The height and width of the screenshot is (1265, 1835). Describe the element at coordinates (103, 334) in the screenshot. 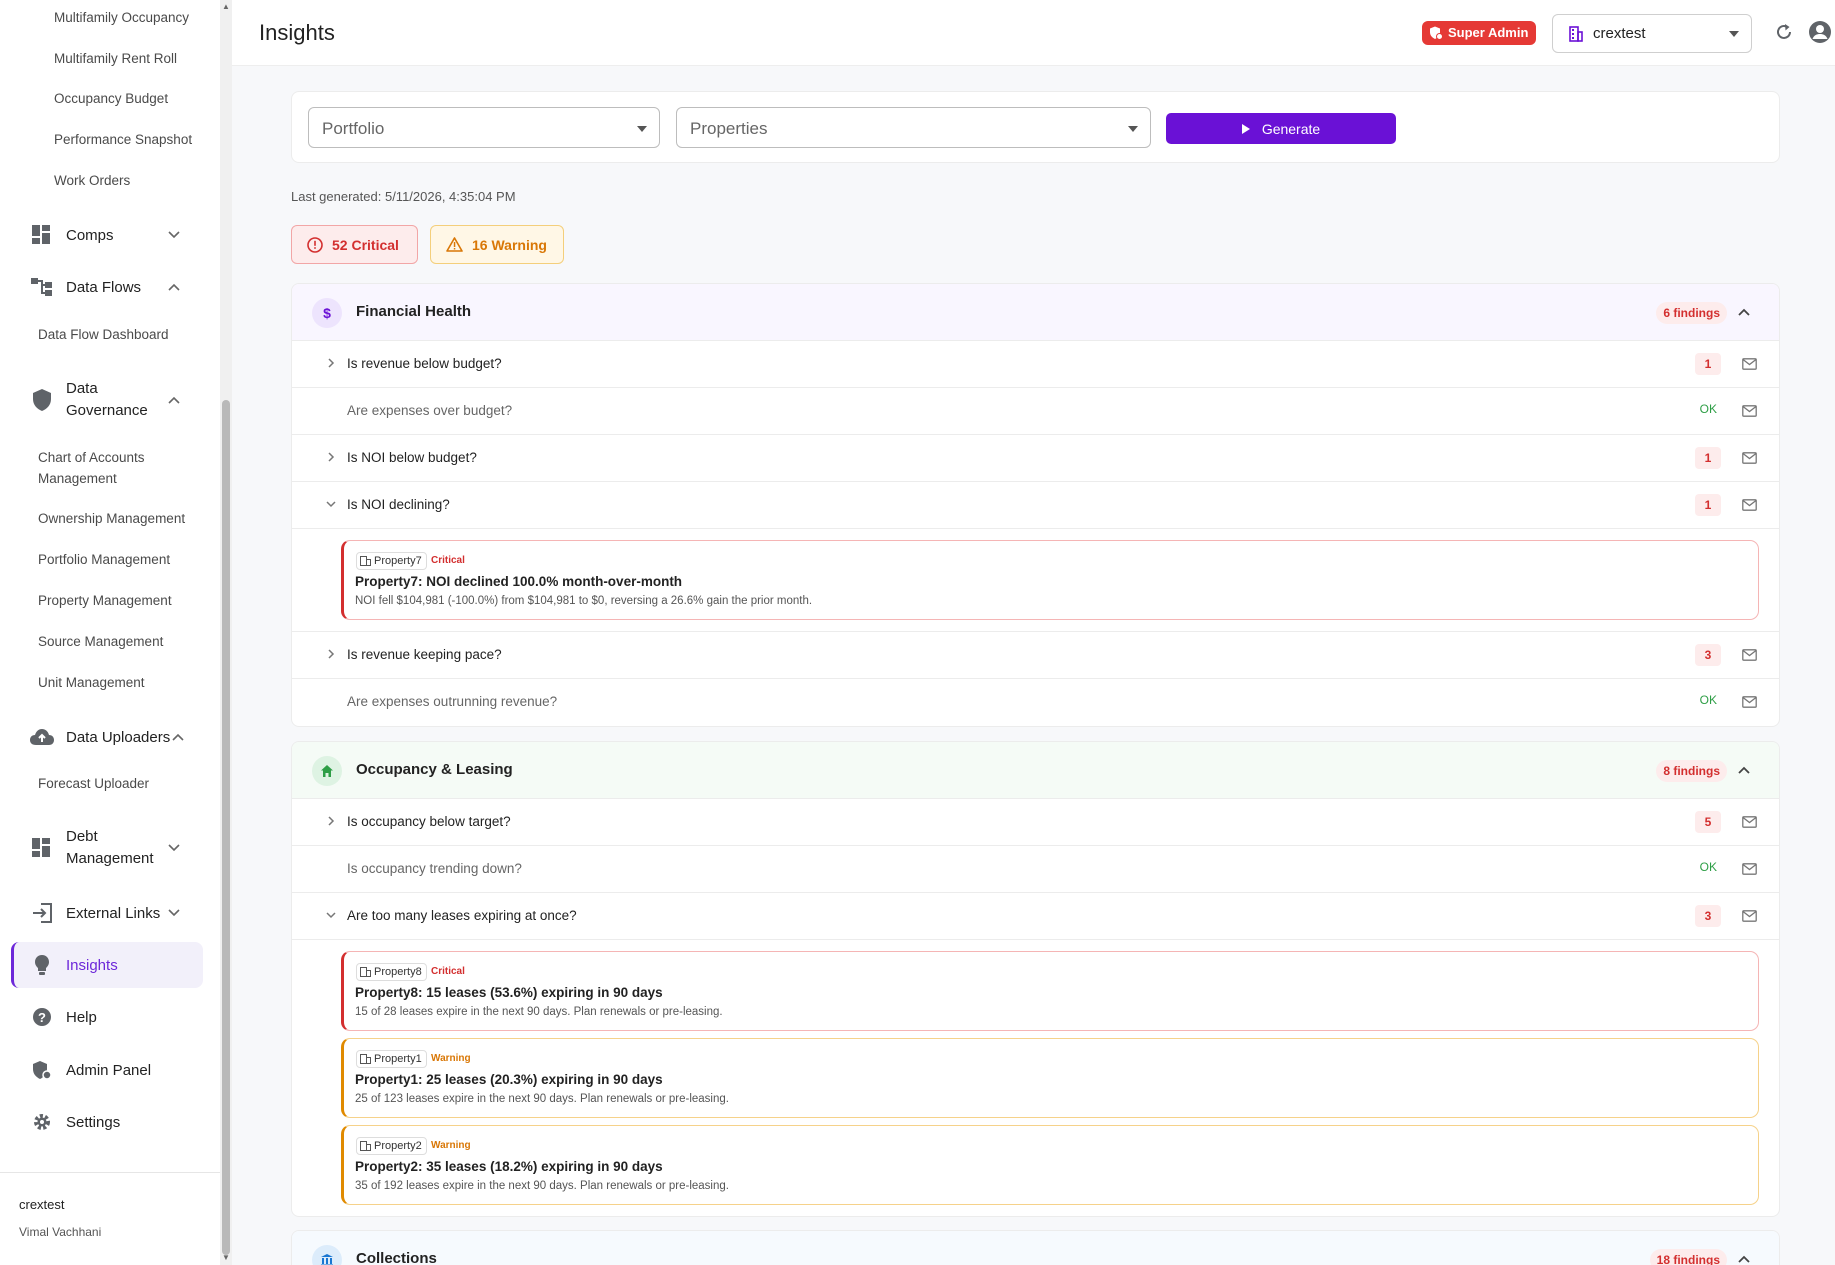

I see `sidebar-item-data-flow-dashboard: Data Flow Dashboard` at that location.